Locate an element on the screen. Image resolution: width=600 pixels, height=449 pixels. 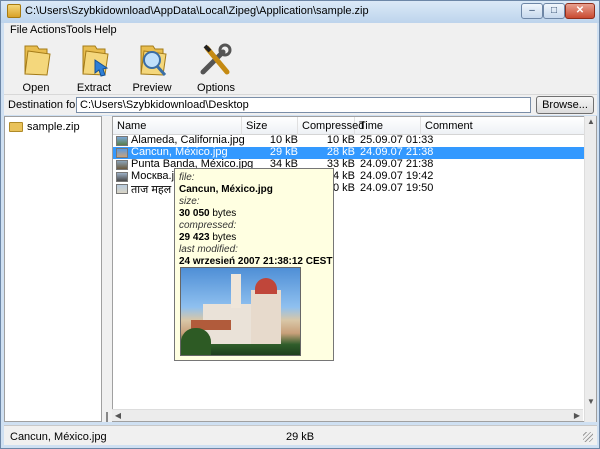
status-bar: Cancun, México.jpg 29 kB is located at coordinates (300, 435).